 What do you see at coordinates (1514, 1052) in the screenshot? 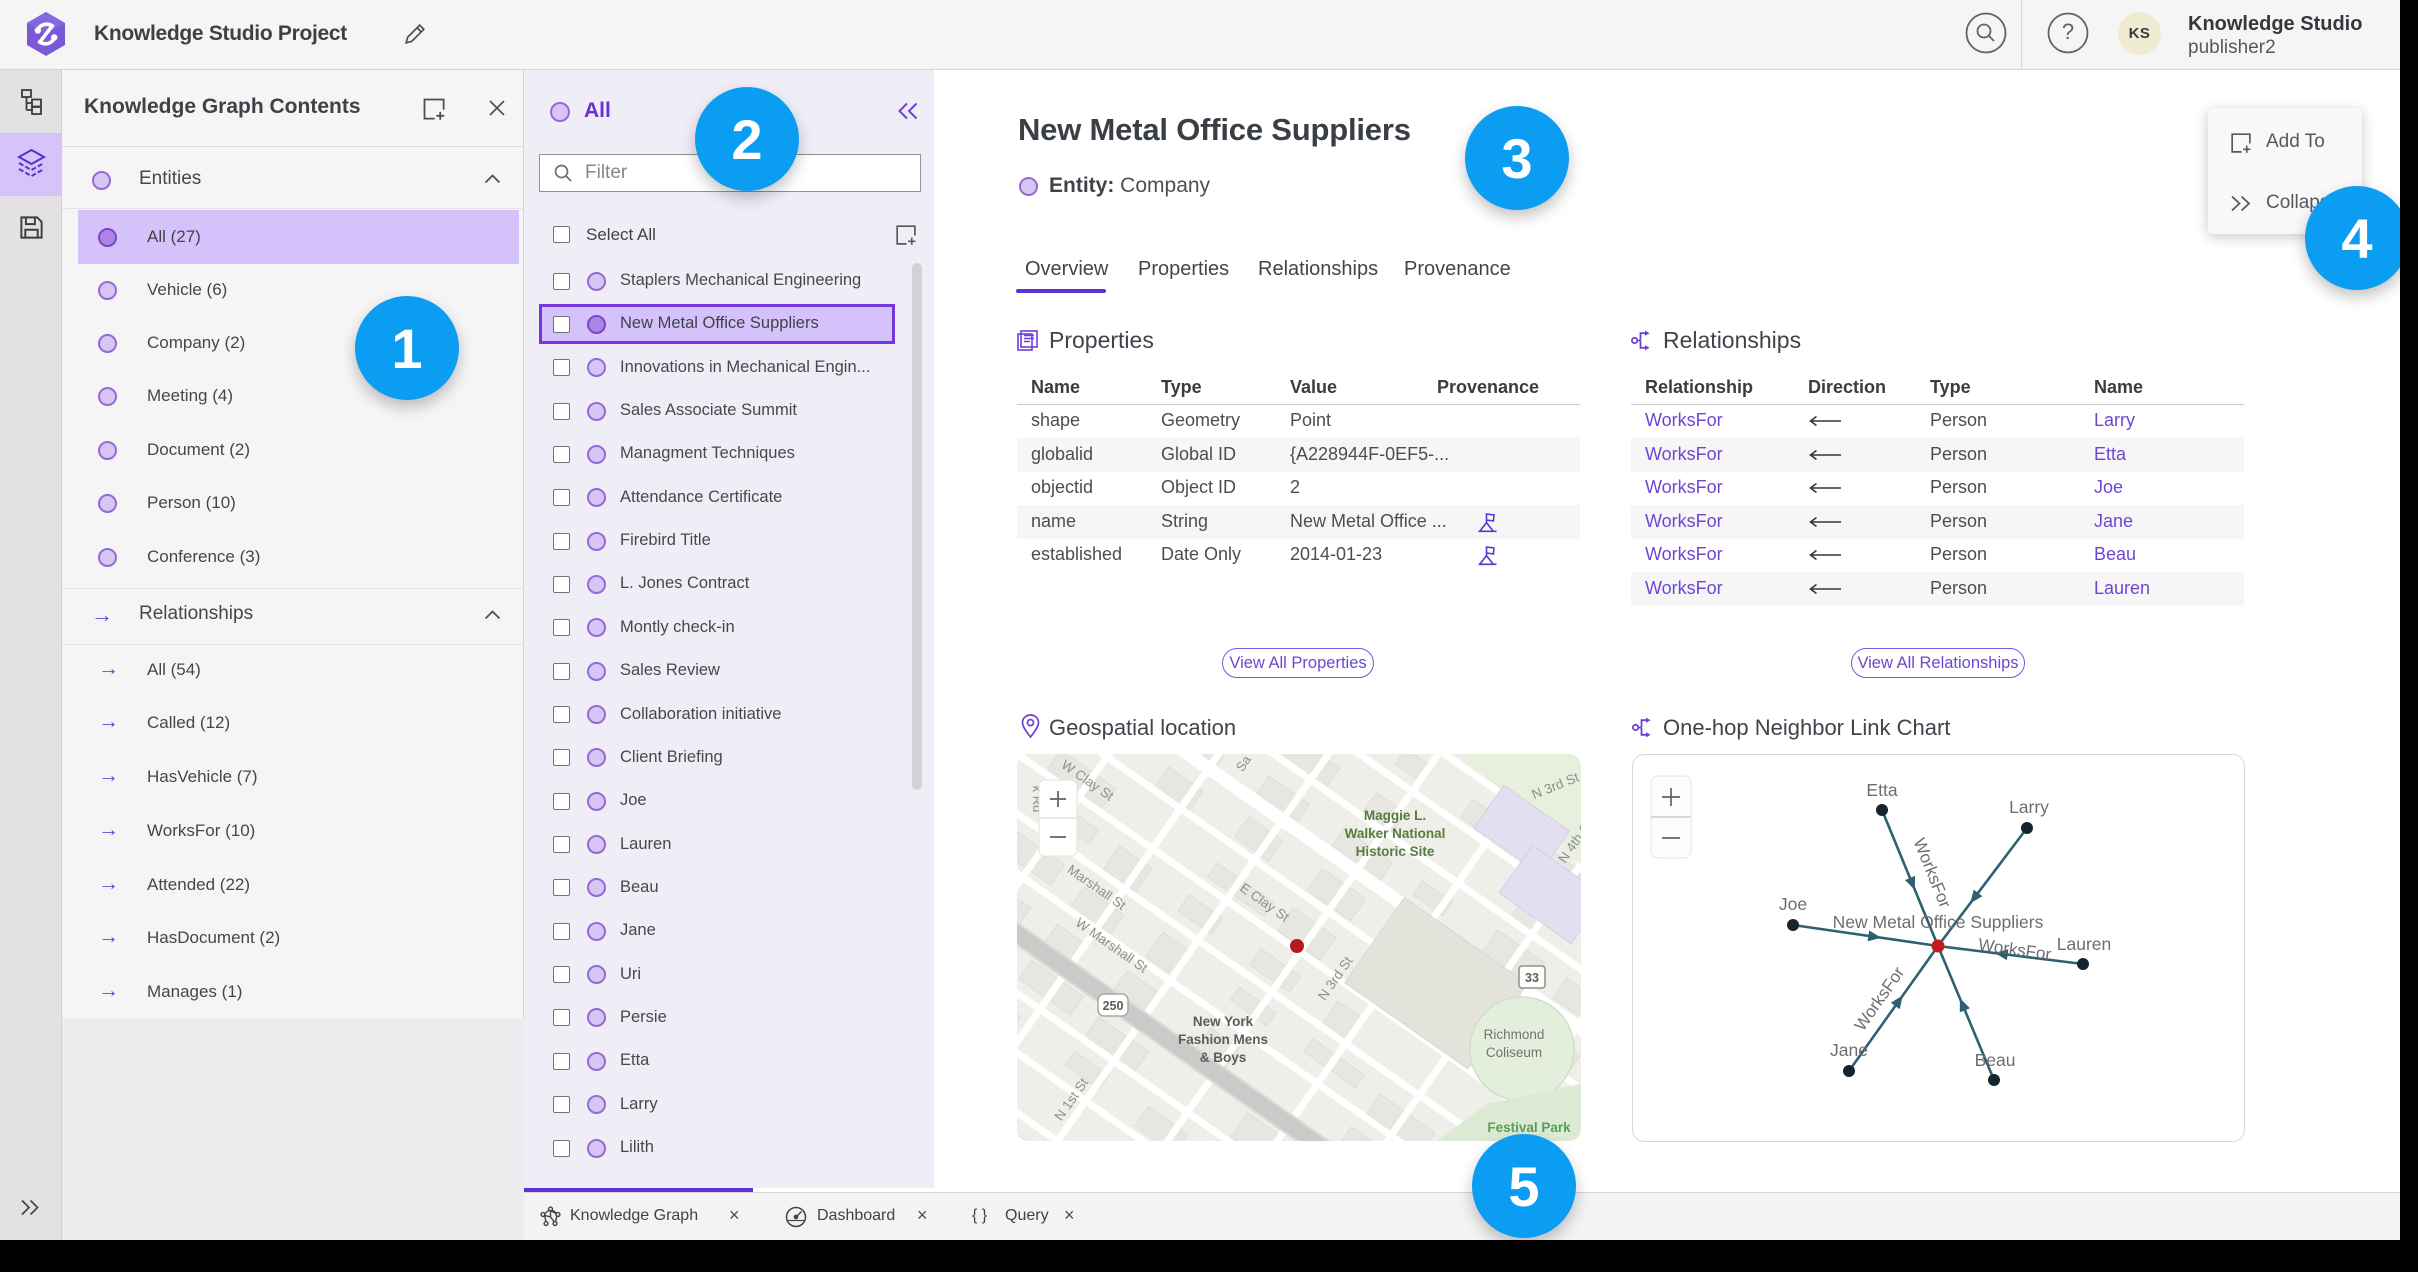
I see `svg-text: Coliseum` at bounding box center [1514, 1052].